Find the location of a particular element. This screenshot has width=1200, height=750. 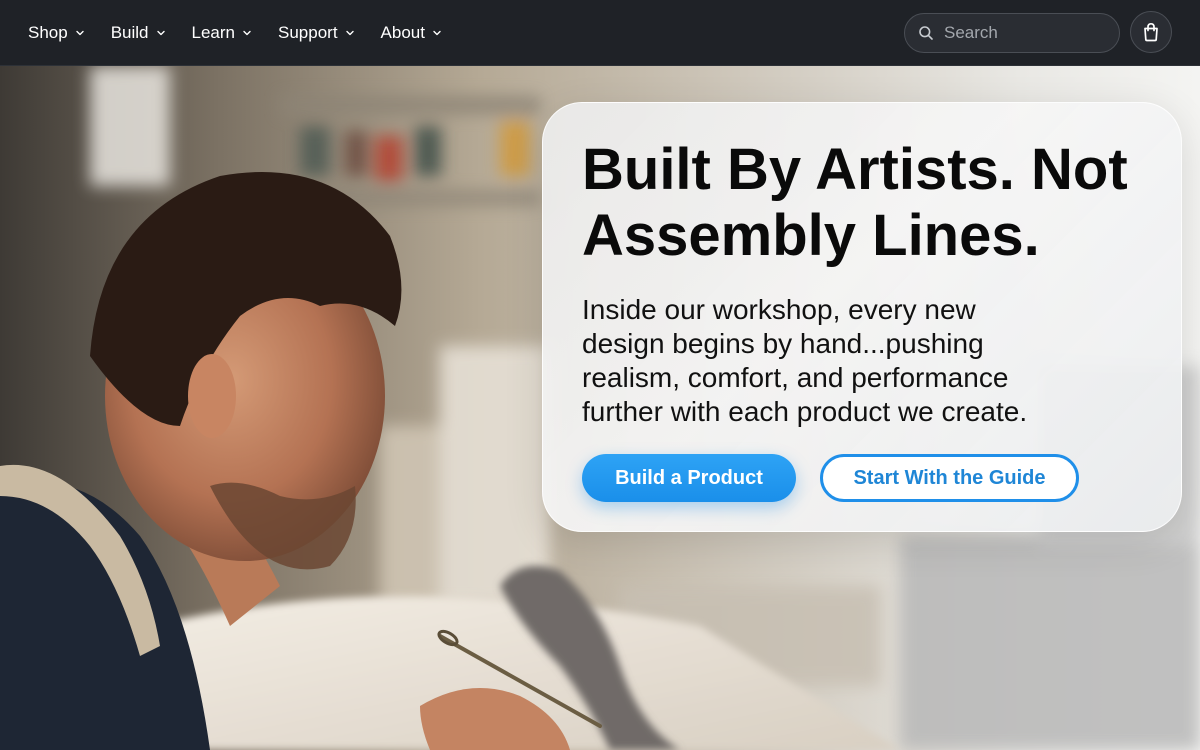

nav-item-label: Support is located at coordinates (308, 32).